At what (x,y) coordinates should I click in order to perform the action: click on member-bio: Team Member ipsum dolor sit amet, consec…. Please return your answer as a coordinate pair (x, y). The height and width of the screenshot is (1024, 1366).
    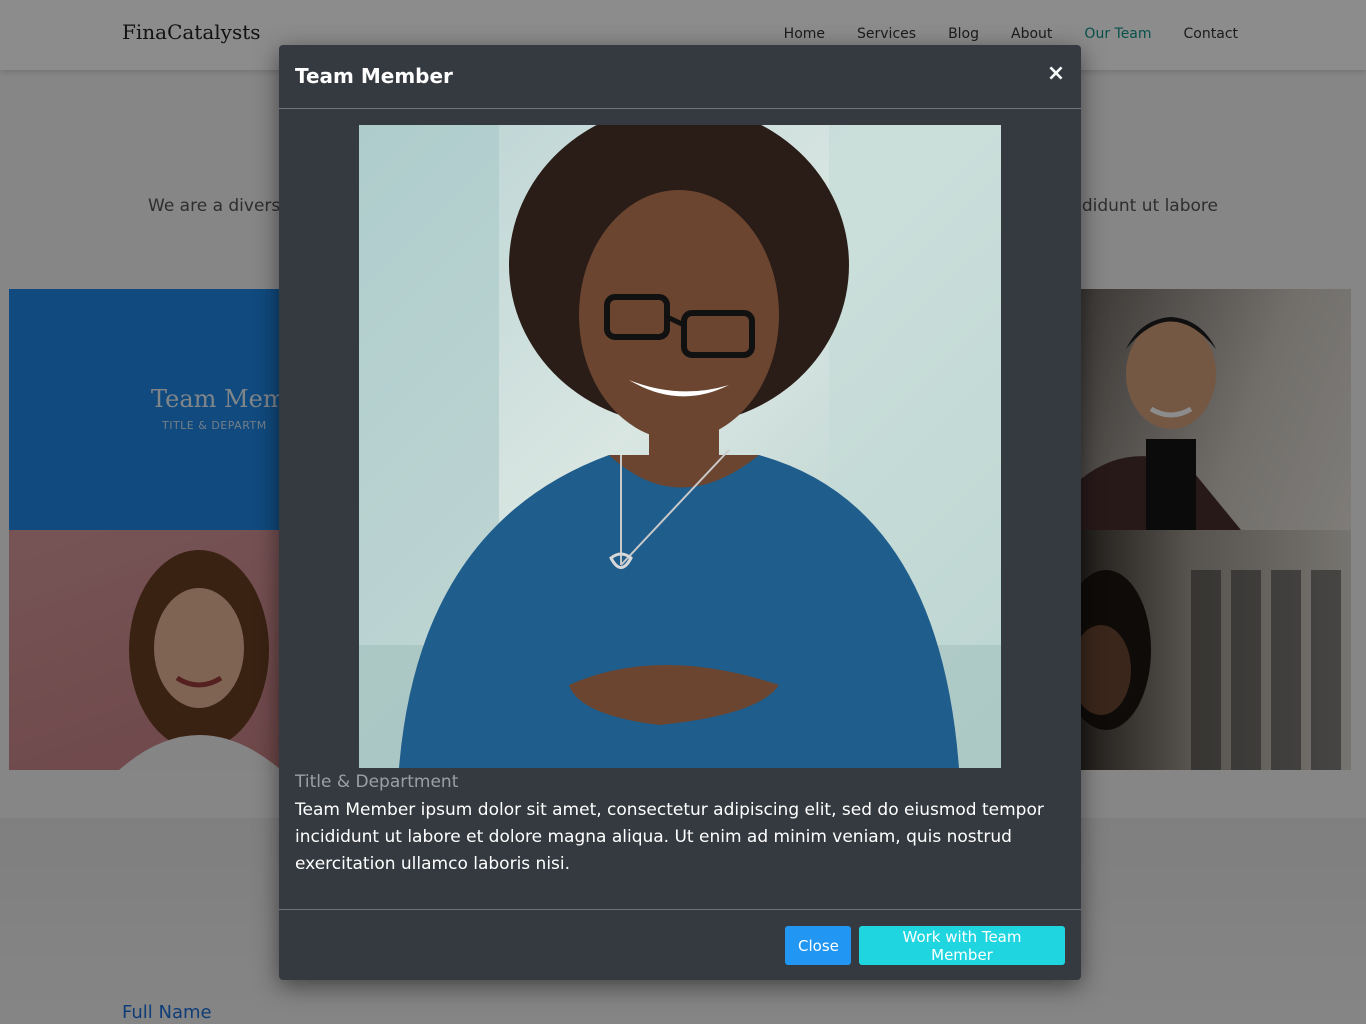
    Looking at the image, I should click on (669, 837).